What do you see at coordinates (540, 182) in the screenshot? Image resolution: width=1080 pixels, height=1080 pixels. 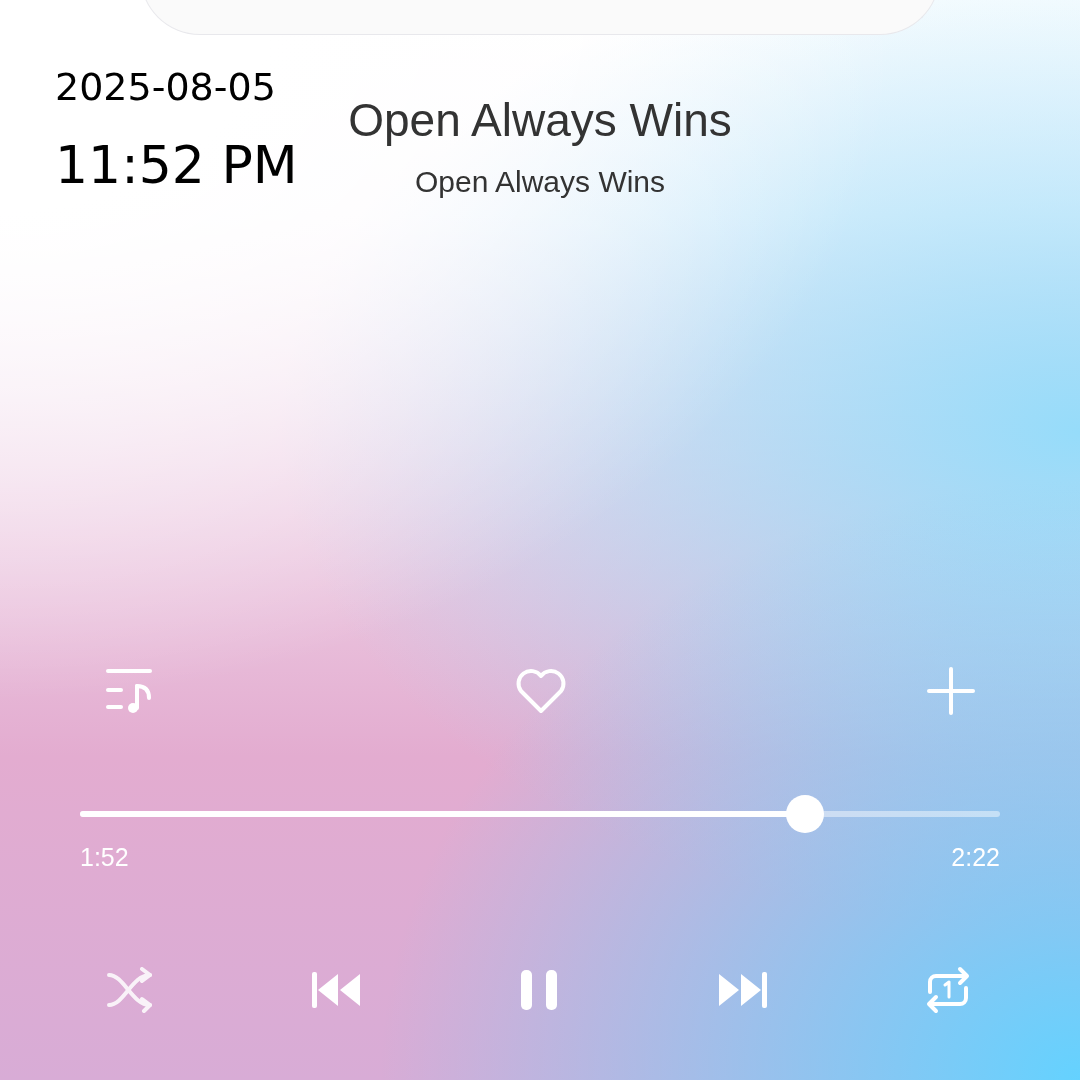 I see `artist-name: Open Always Wins` at bounding box center [540, 182].